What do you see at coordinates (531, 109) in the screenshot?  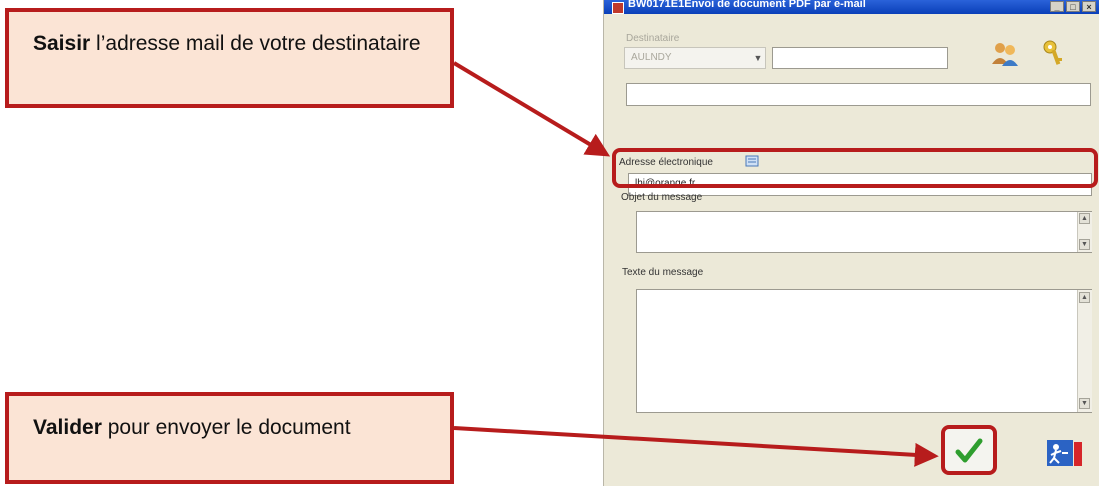 I see `arrow-to-email` at bounding box center [531, 109].